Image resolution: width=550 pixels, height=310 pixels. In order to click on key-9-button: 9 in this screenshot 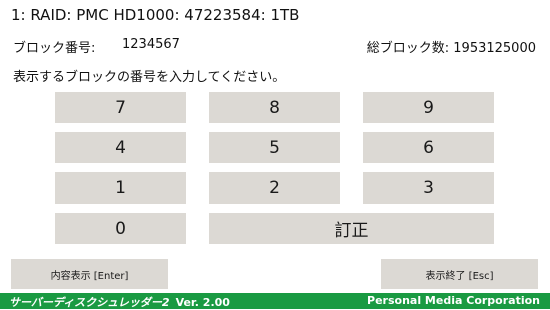, I will do `click(428, 107)`.